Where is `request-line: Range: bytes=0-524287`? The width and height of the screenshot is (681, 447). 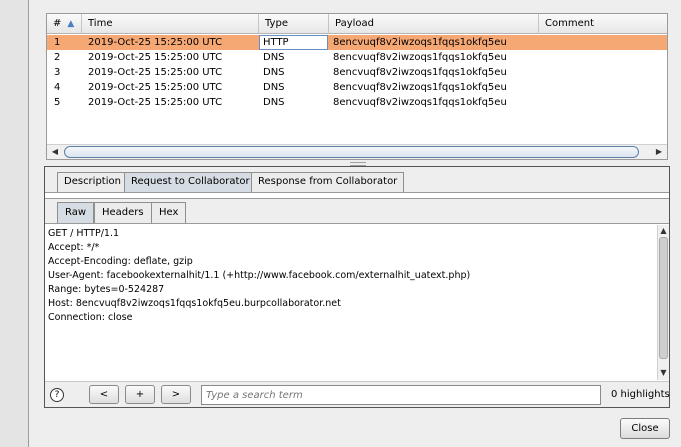 request-line: Range: bytes=0-524287 is located at coordinates (106, 289).